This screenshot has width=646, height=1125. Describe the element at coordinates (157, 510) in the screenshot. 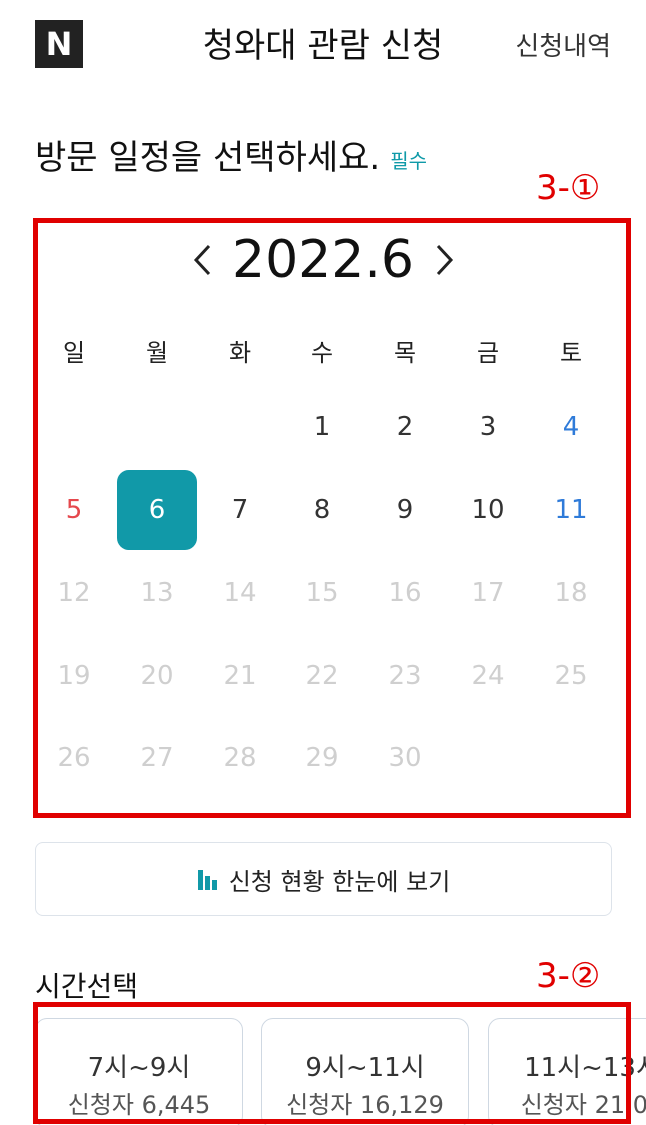

I see `calendar-day-selected: 6` at that location.